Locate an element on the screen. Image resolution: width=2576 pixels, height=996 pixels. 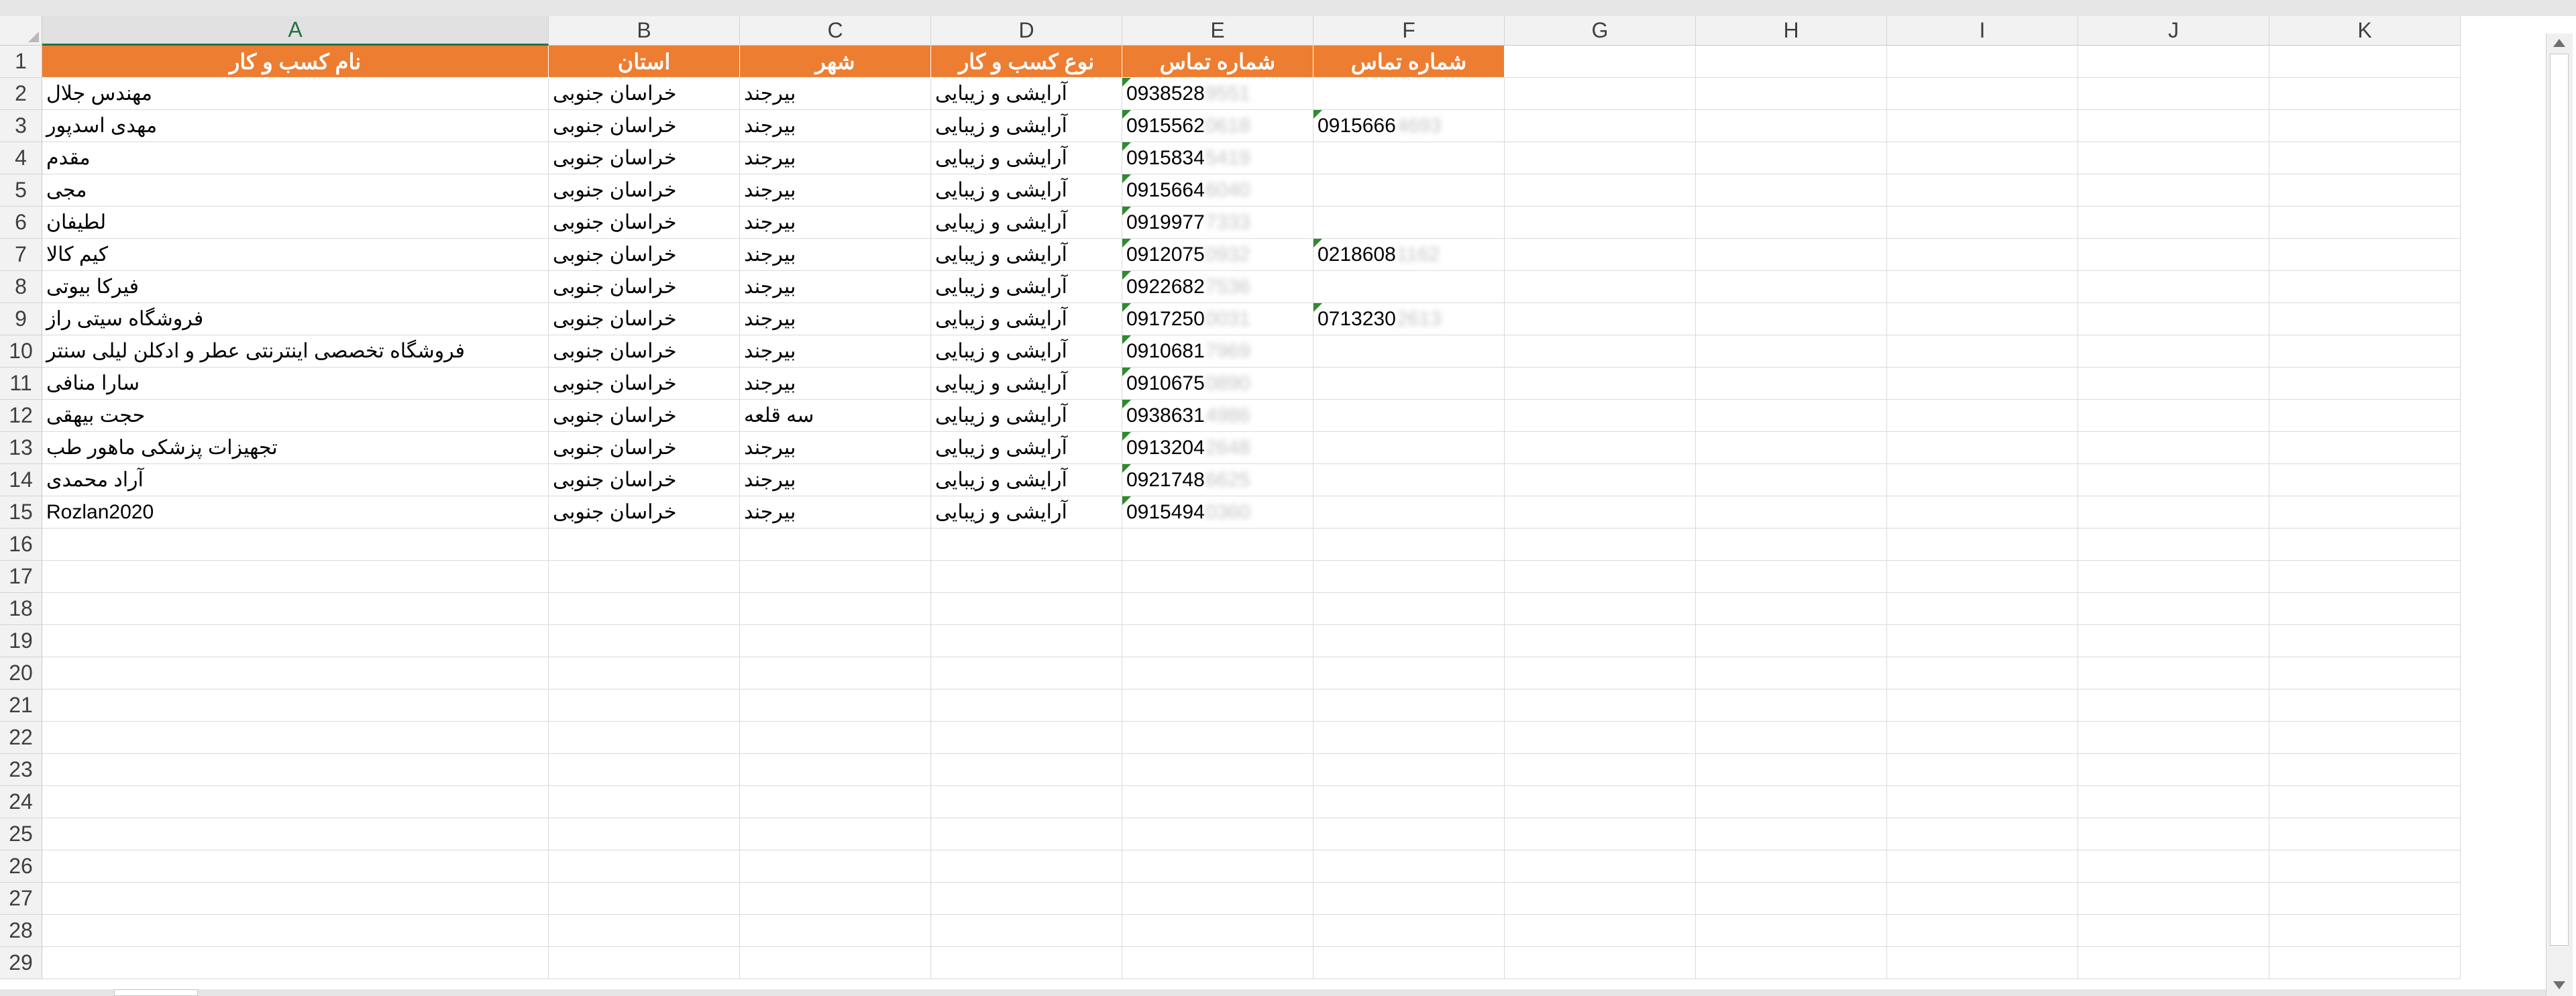
cell-h19 is located at coordinates (1791, 641).